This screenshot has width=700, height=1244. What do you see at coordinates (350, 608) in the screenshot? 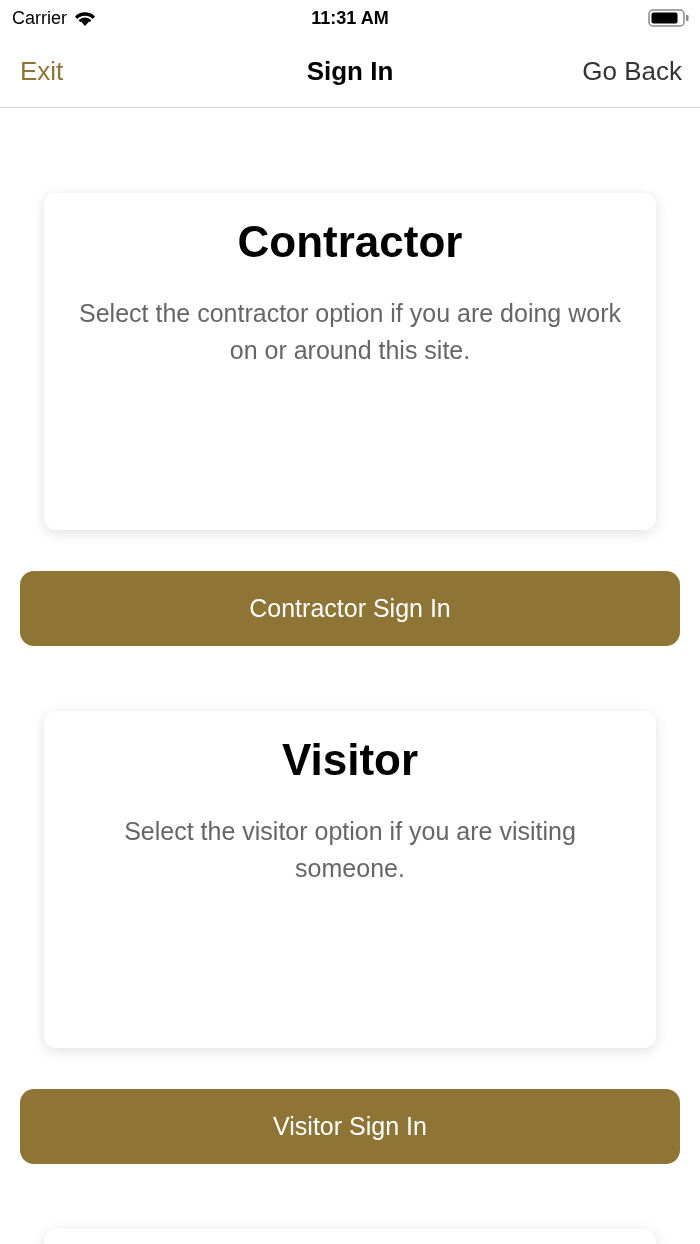
I see `sign-in-button: Contractor Sign In` at bounding box center [350, 608].